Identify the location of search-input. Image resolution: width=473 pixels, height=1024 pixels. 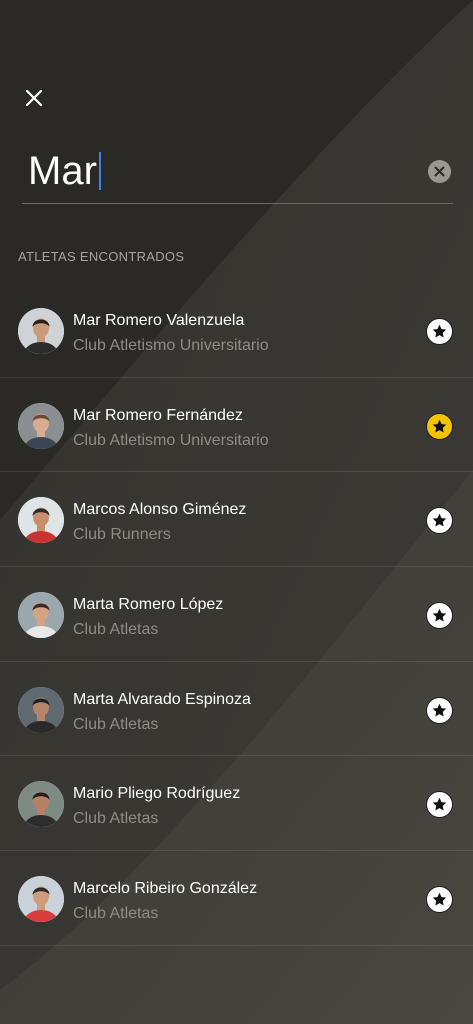
(218, 171).